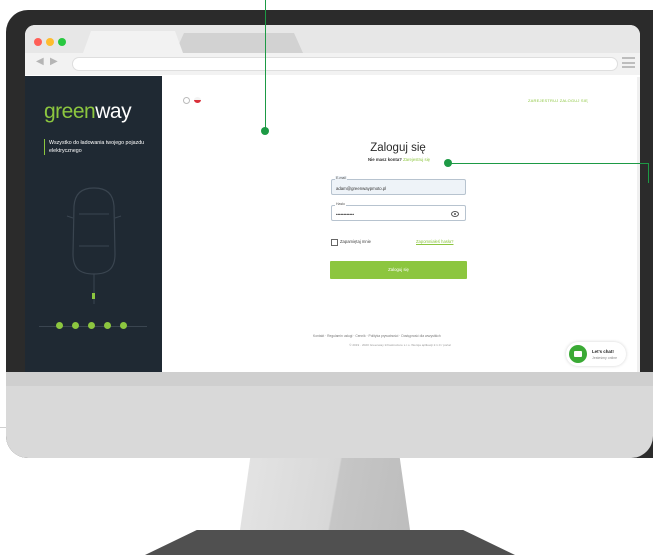  I want to click on forward-arrow-icon: ▶, so click(54, 61).